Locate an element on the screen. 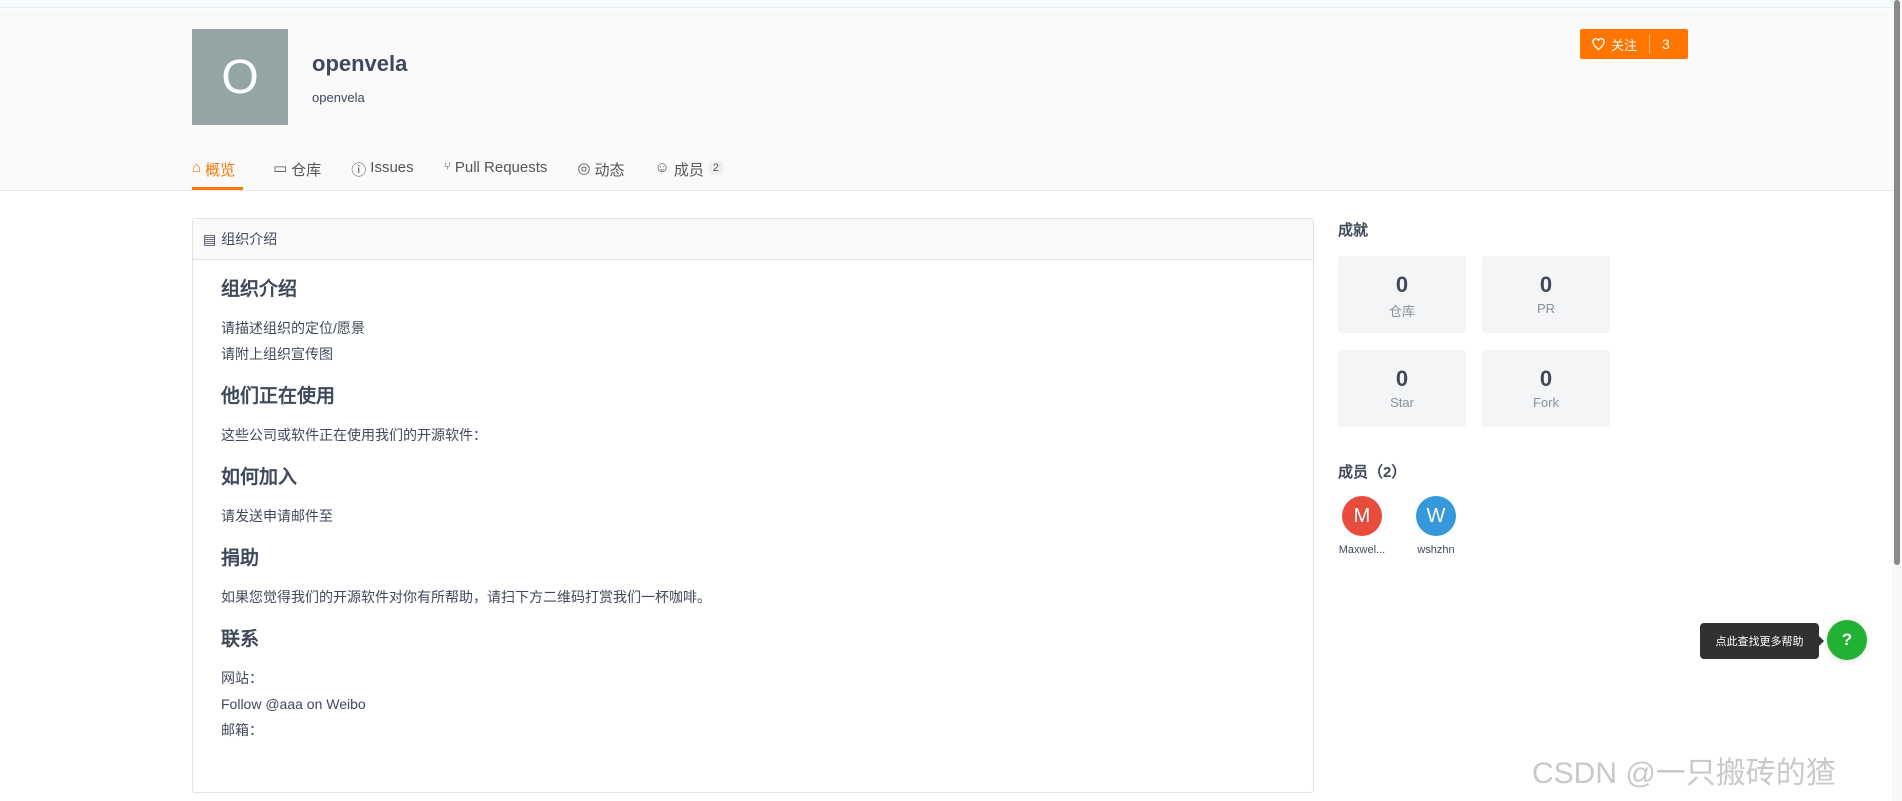 The width and height of the screenshot is (1902, 801). org-name: openvela is located at coordinates (359, 64).